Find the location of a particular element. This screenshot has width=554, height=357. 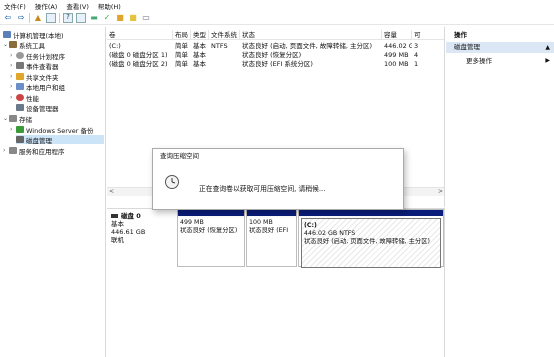

backup-icon is located at coordinates (20, 129).